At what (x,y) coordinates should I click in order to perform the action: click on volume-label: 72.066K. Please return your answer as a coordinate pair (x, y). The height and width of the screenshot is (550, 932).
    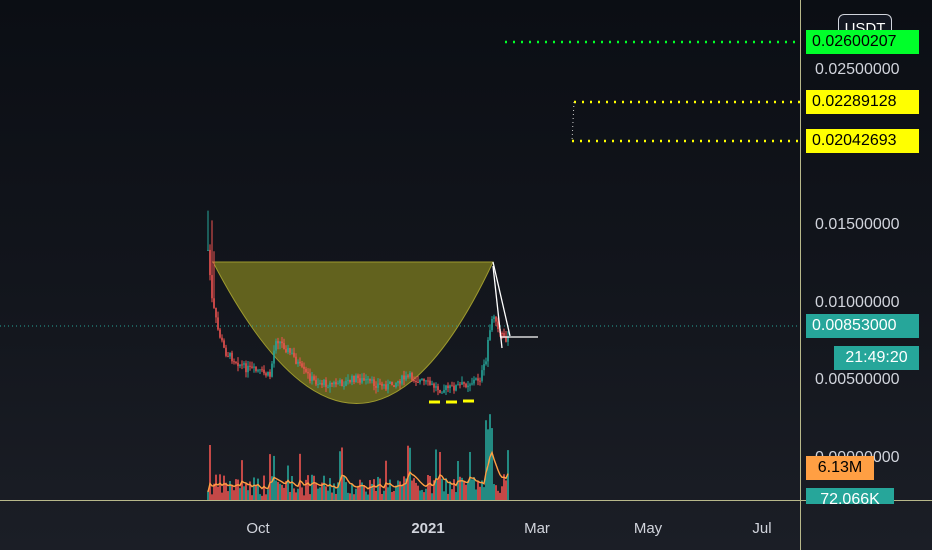
    Looking at the image, I should click on (850, 496).